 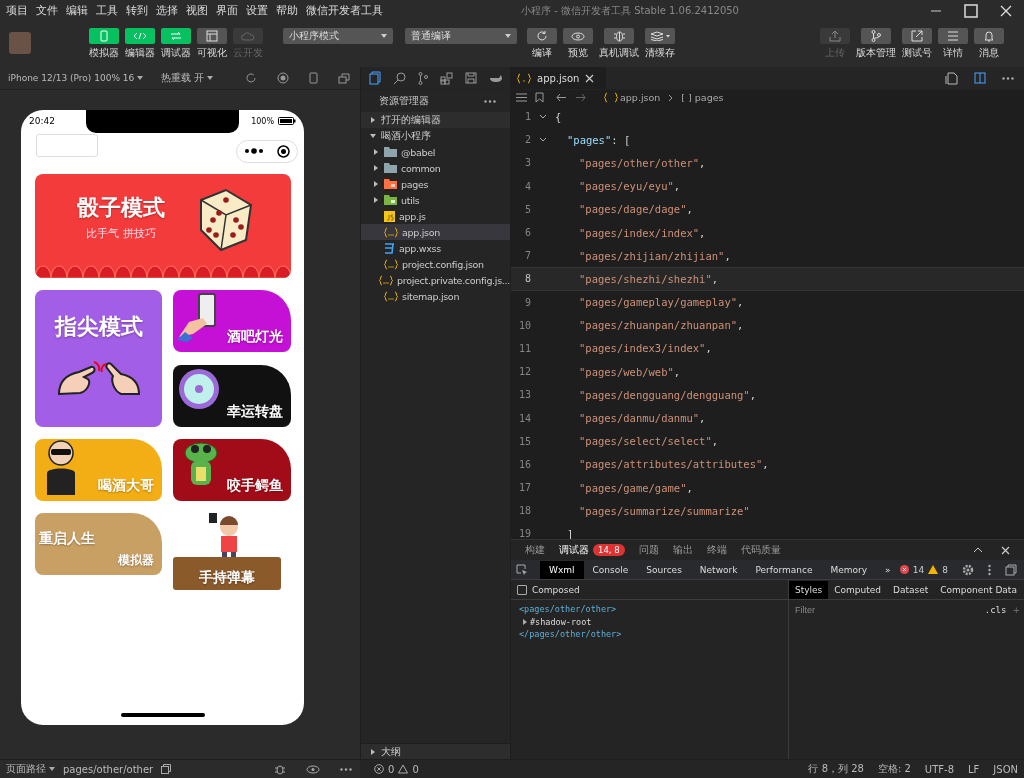 I want to click on wxml-tag: </pages/other/other>, so click(x=653, y=634).